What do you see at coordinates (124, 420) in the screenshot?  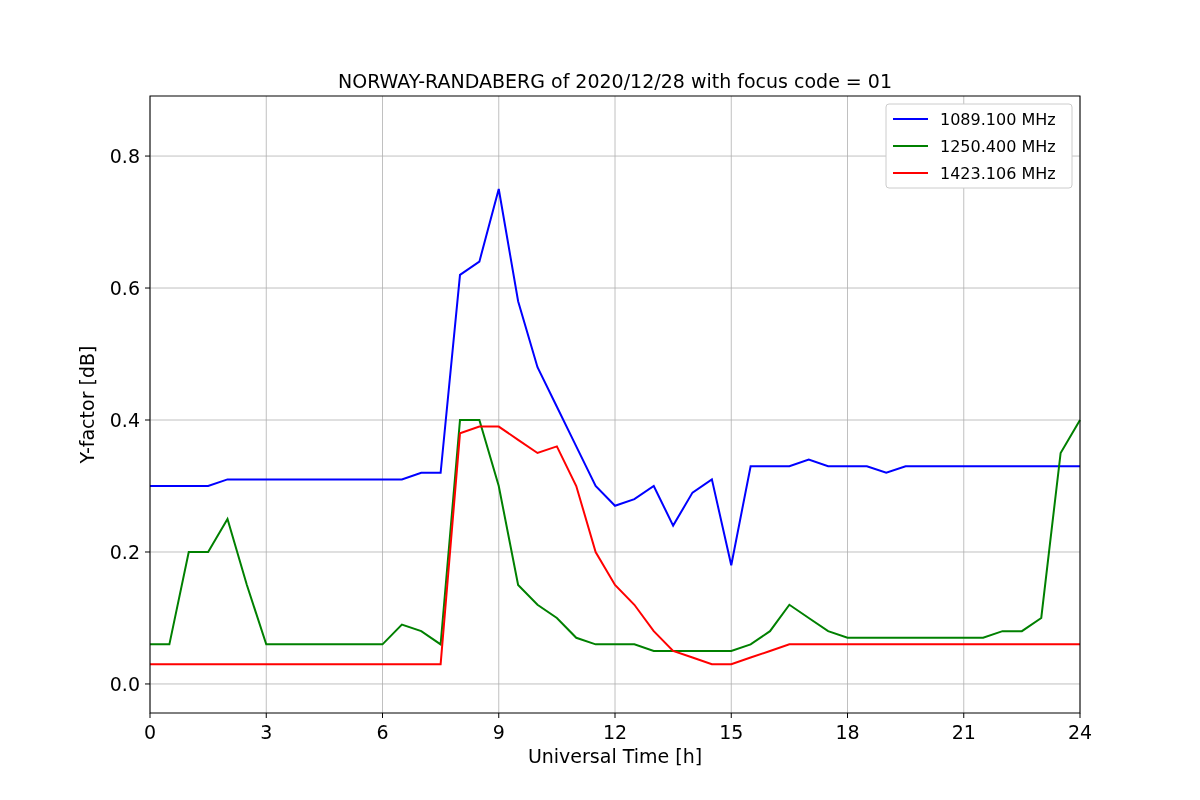 I see `y-tick-label: 0.4` at bounding box center [124, 420].